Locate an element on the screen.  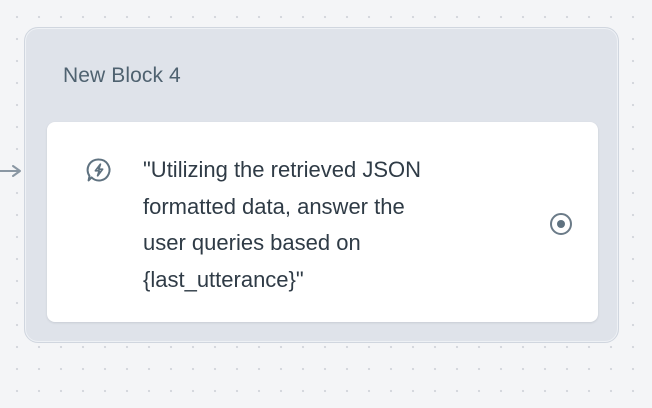
incoming-arrow-icon is located at coordinates (13, 171).